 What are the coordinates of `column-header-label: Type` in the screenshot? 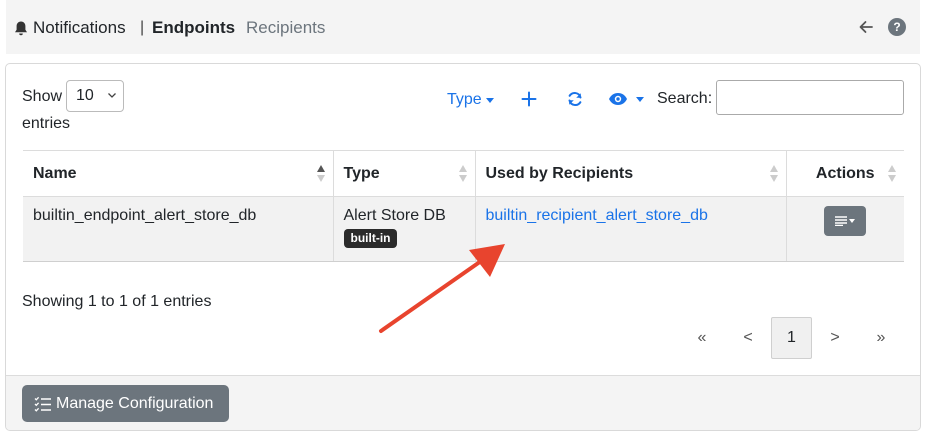 It's located at (361, 173).